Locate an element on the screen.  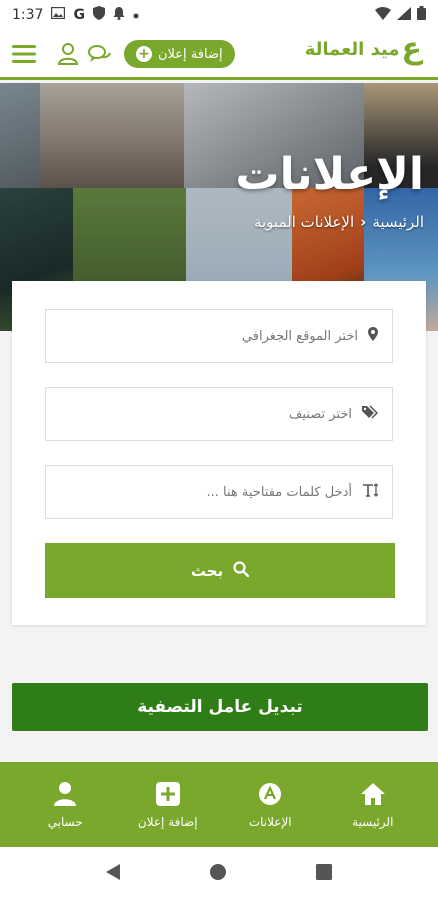
wifi-icon is located at coordinates (383, 15).